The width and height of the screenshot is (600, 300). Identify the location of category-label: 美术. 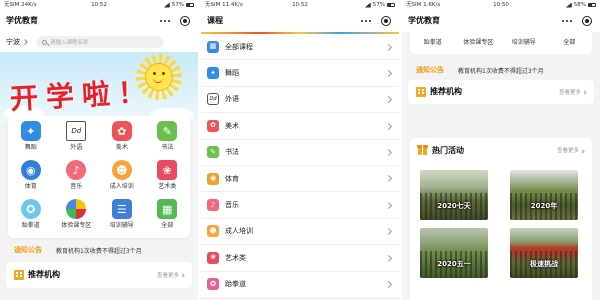
(121, 147).